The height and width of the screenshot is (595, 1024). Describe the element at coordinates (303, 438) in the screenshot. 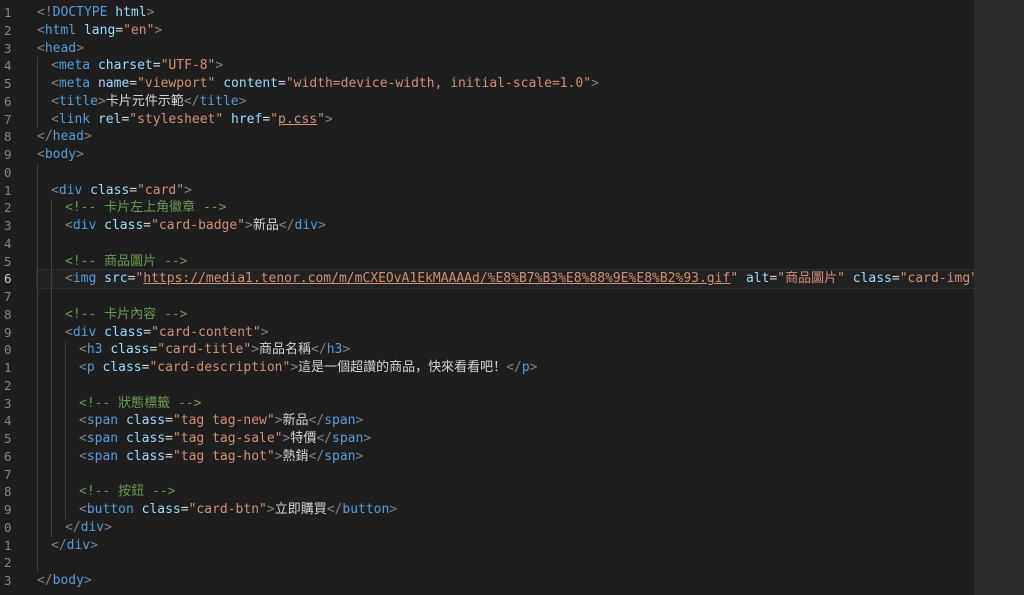

I see `code-token: 特價` at that location.